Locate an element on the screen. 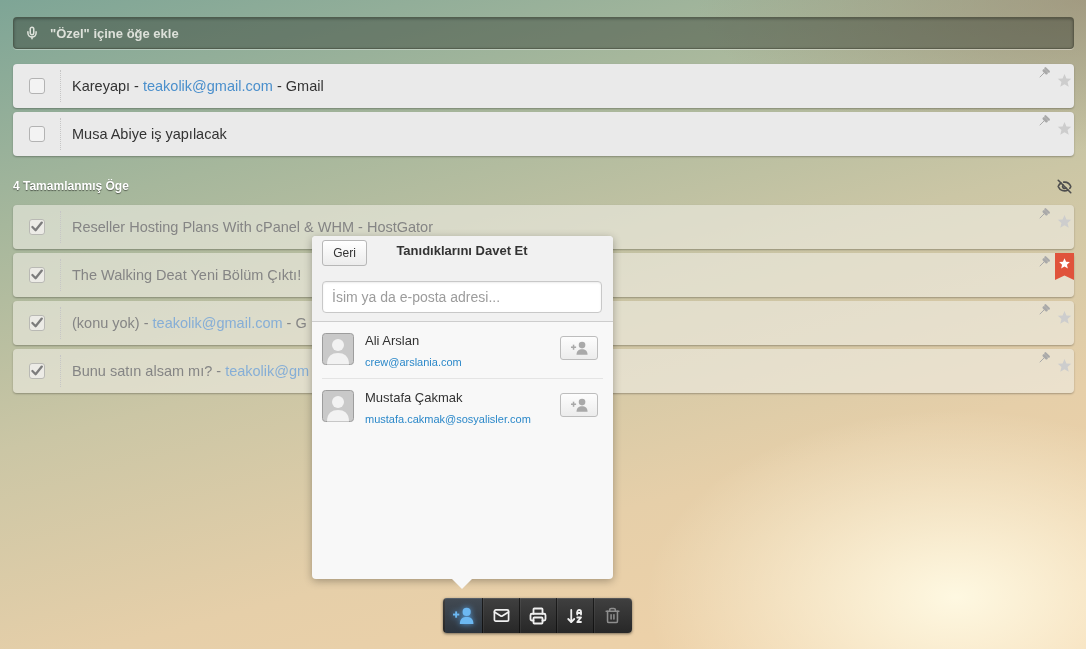 The height and width of the screenshot is (649, 1086). task-title: The Walking Deat Yeni Bölüm Çıktı! is located at coordinates (187, 275).